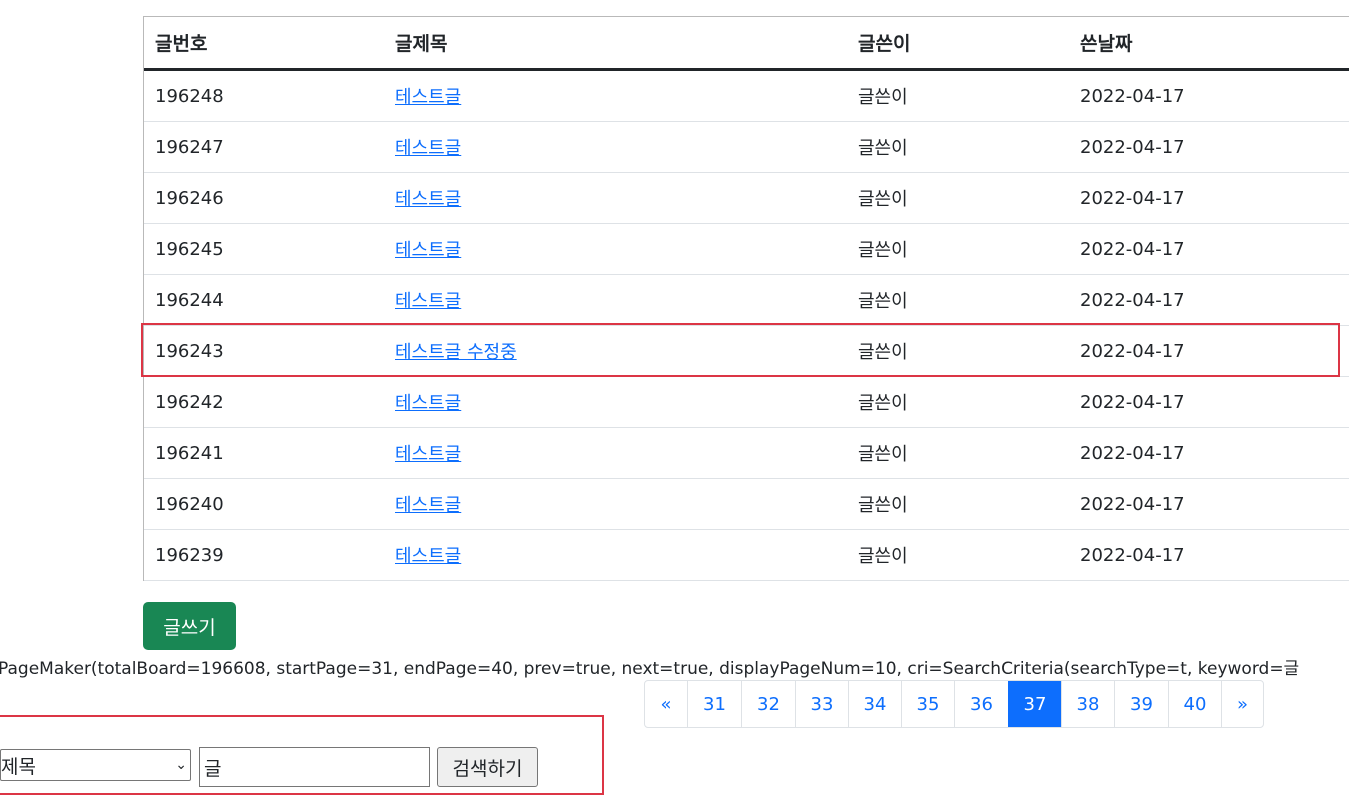 This screenshot has width=1349, height=795. I want to click on table-row: 196241 테스트글 글쓴이 2022-04-17, so click(746, 453).